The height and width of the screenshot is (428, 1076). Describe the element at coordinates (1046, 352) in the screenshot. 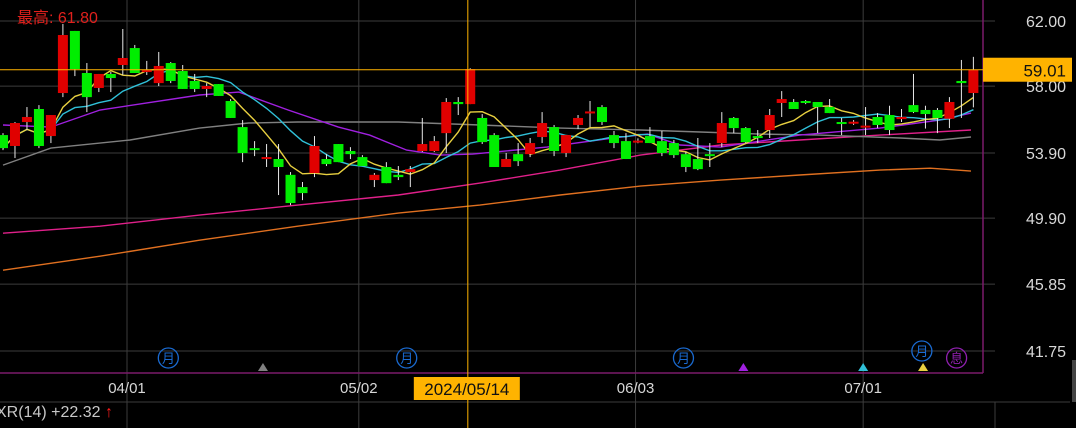

I see `y-tick-label: 41.75` at that location.